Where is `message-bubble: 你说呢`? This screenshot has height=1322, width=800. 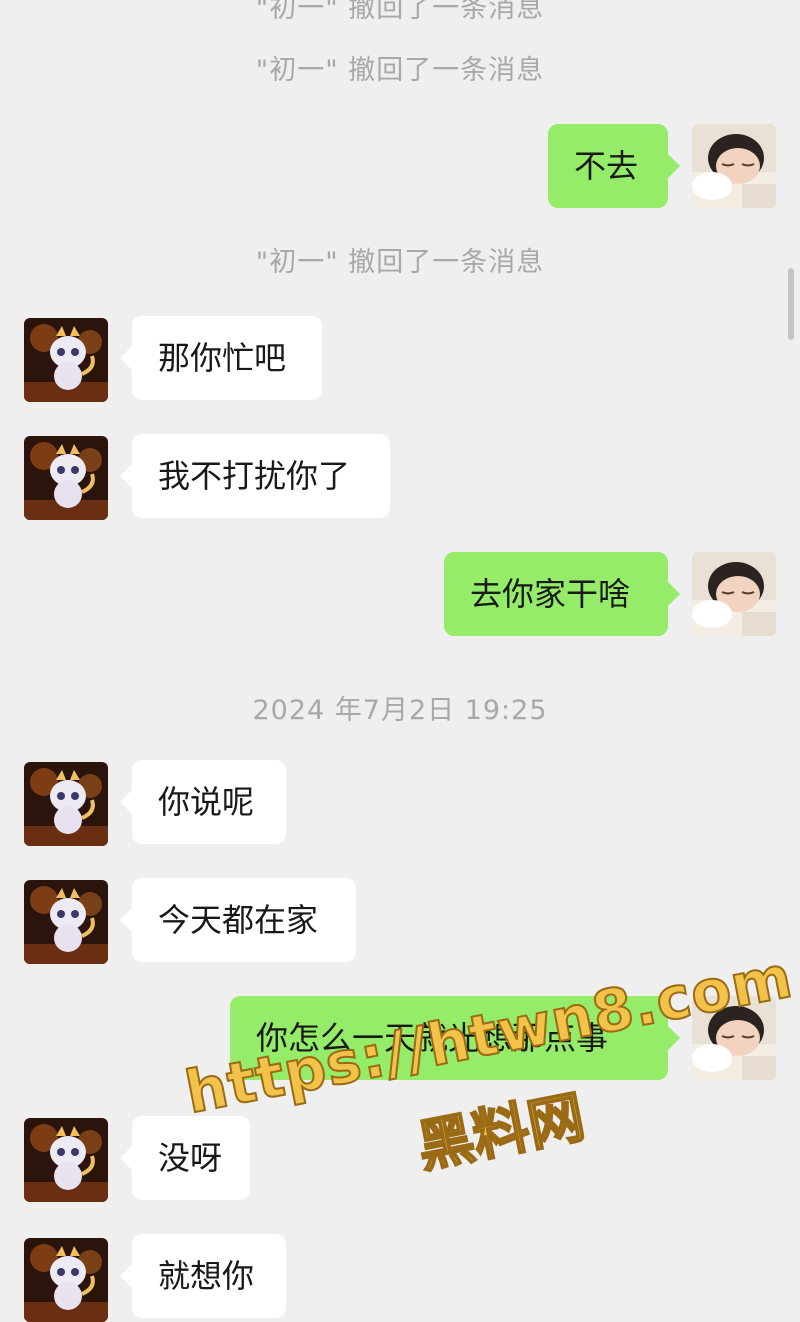 message-bubble: 你说呢 is located at coordinates (203, 802).